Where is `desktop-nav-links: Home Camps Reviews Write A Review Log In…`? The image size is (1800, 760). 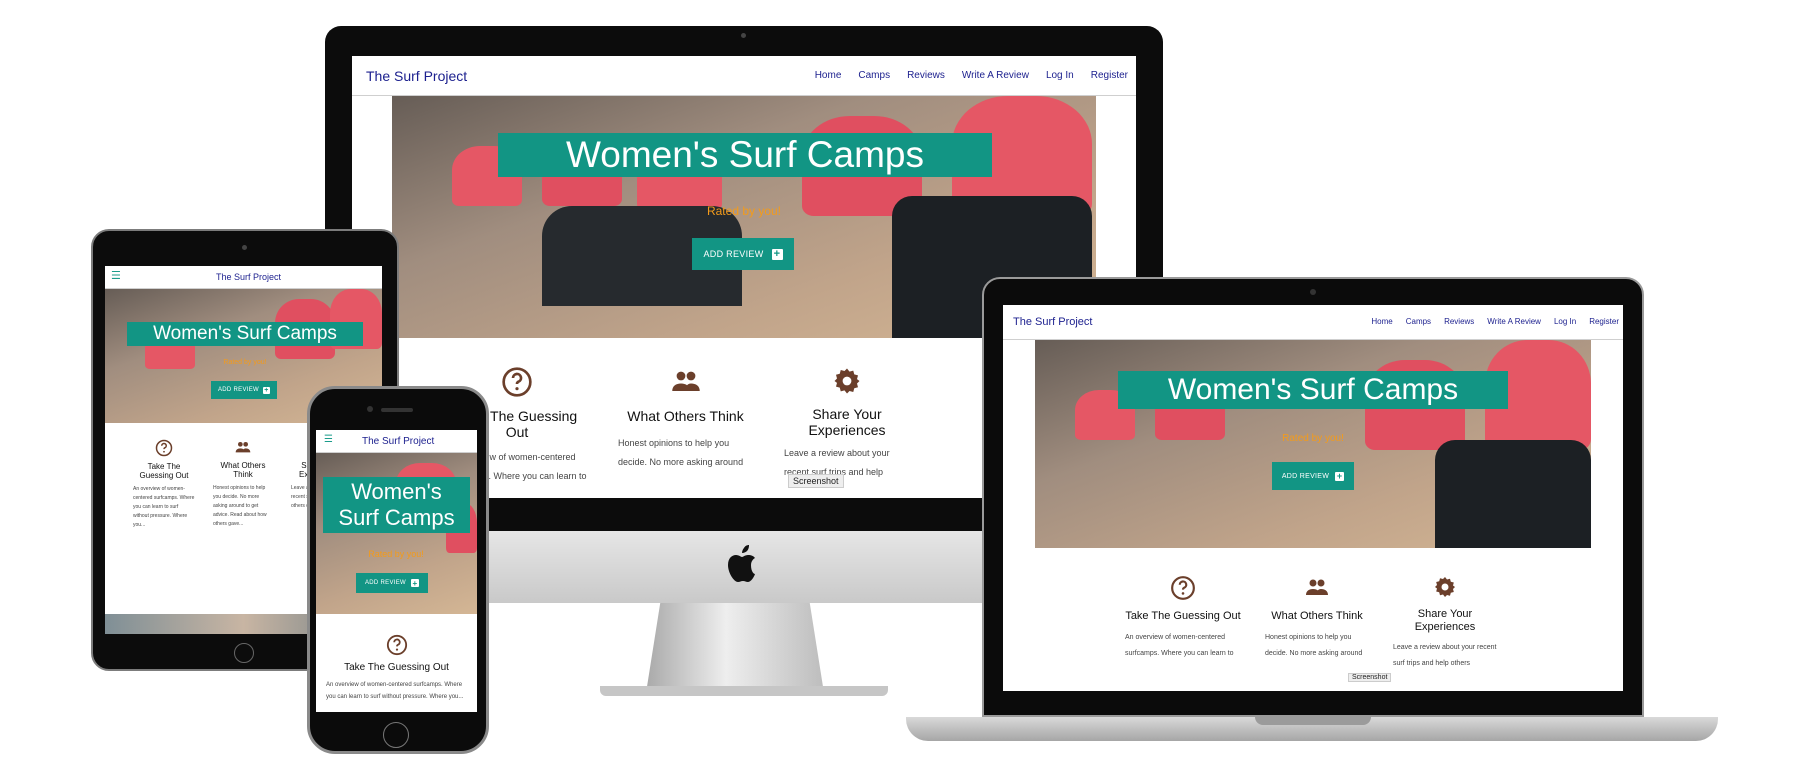
desktop-nav-links: Home Camps Reviews Write A Review Log In… is located at coordinates (971, 75).